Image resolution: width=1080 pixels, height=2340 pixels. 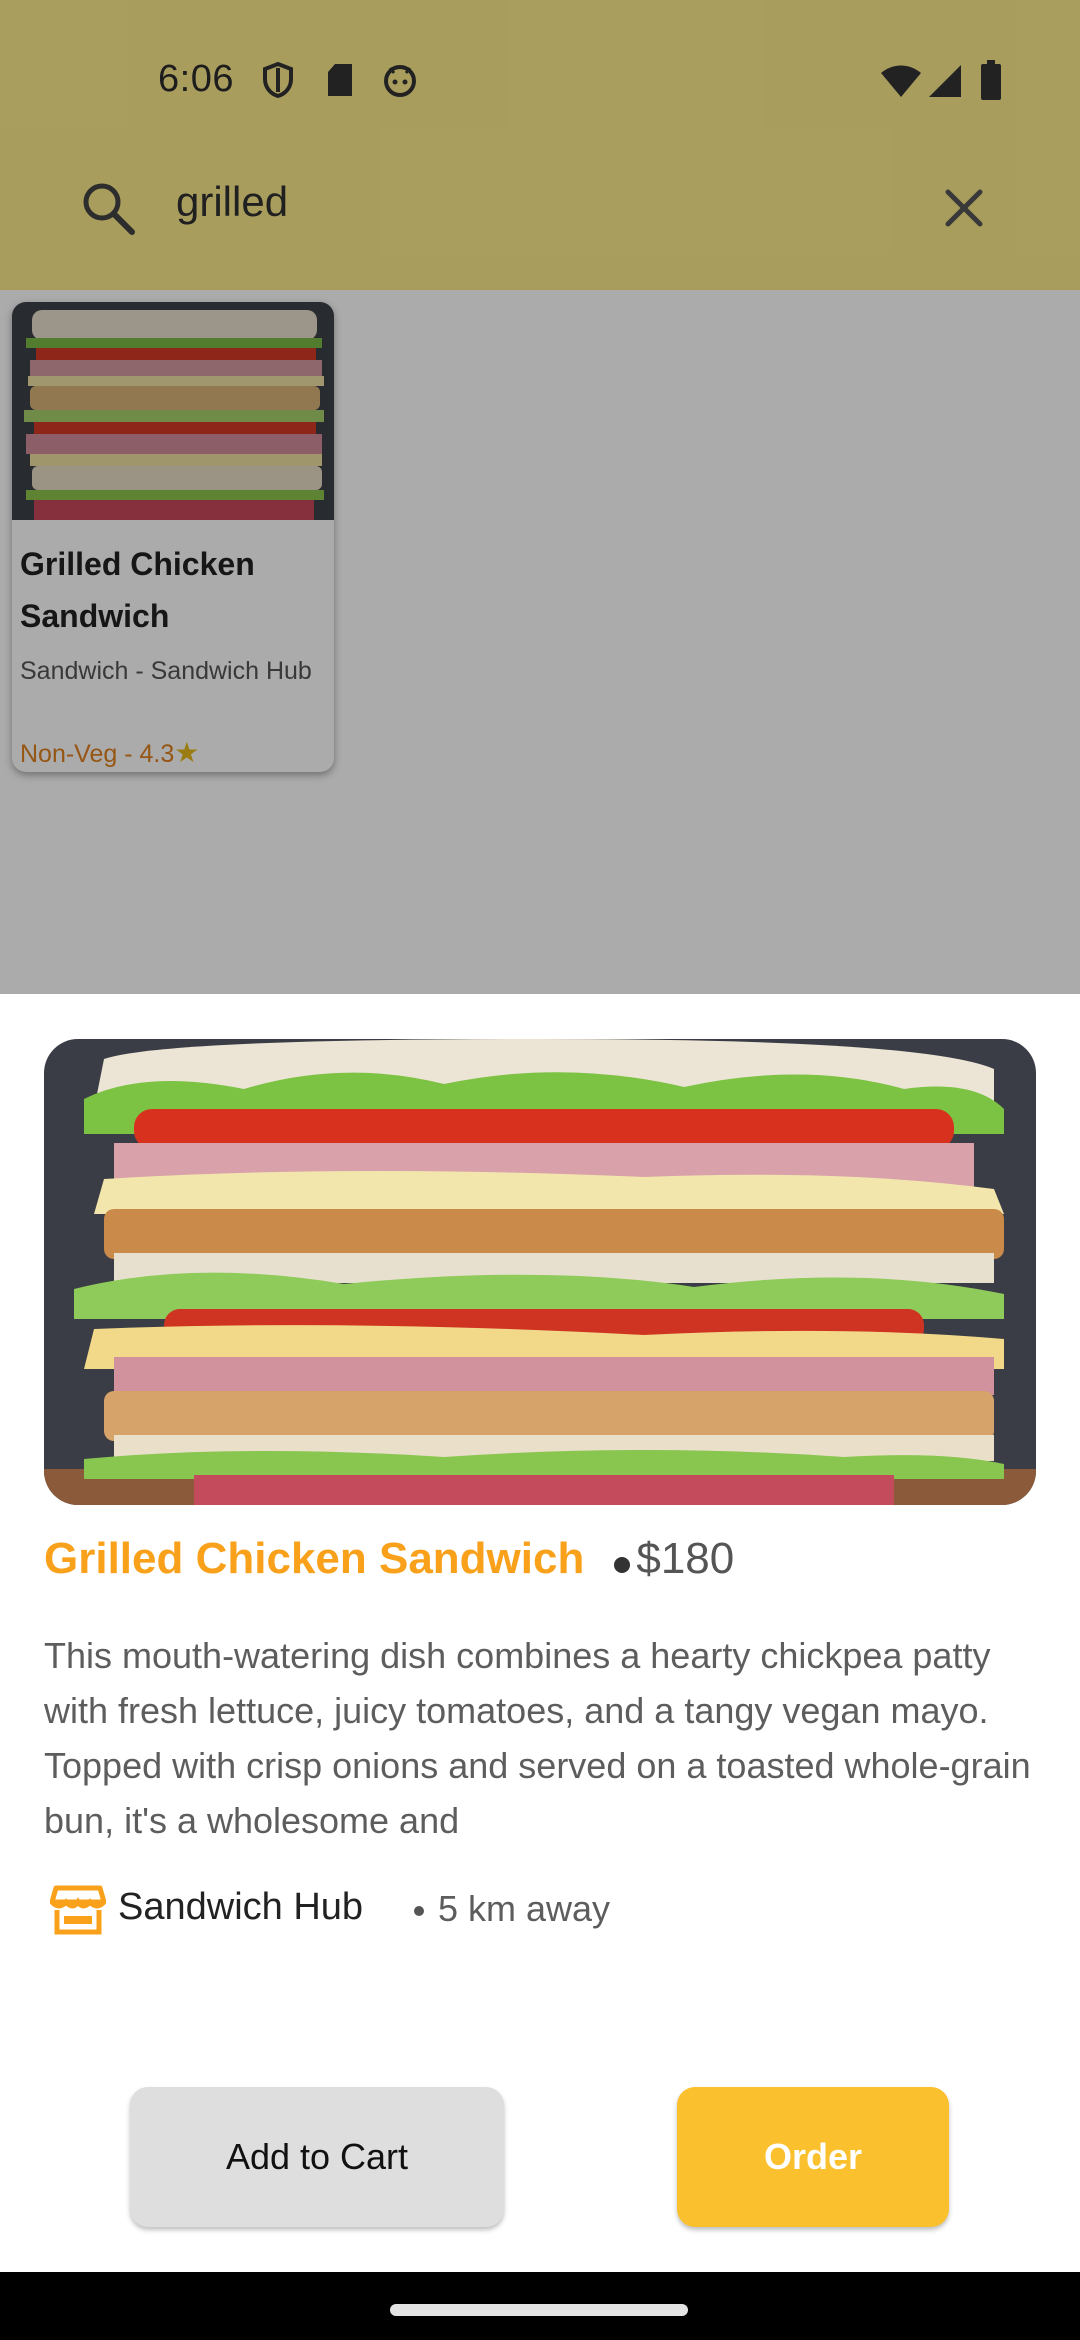 What do you see at coordinates (317, 2157) in the screenshot?
I see `add-to-cart-button: Add to Cart` at bounding box center [317, 2157].